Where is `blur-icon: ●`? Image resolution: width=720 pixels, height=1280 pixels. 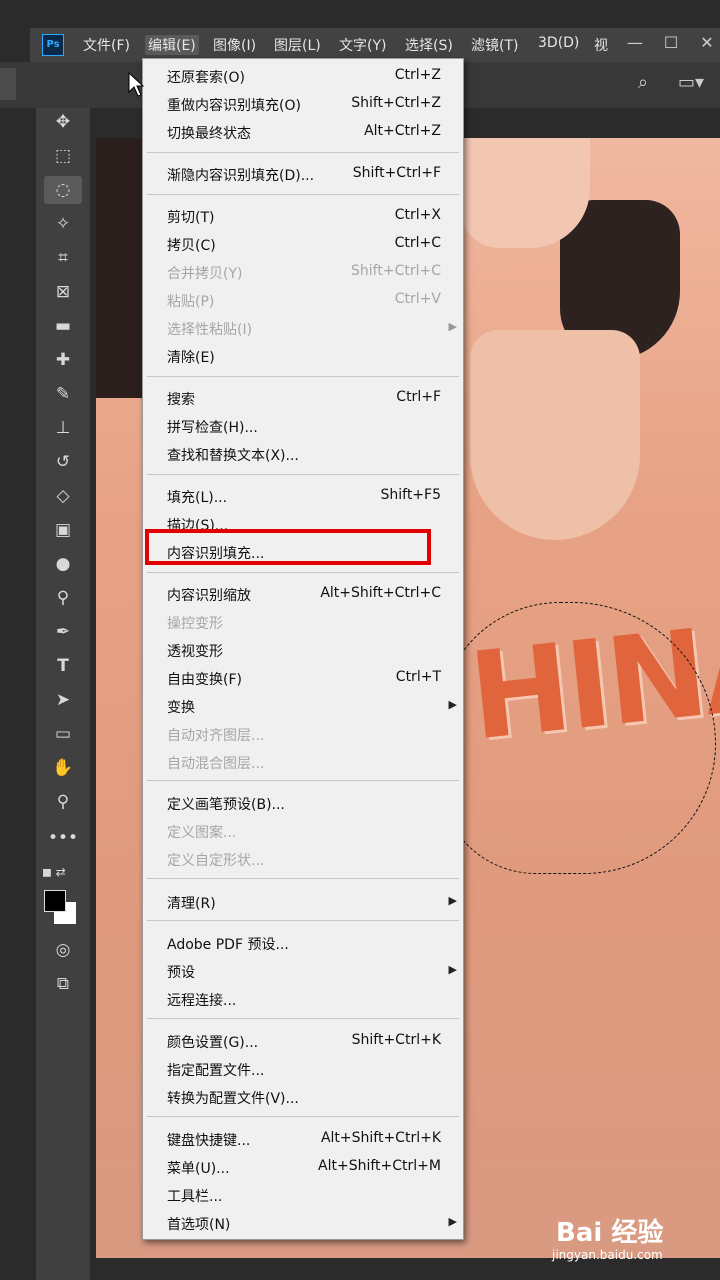
blur-icon: ● is located at coordinates (63, 564).